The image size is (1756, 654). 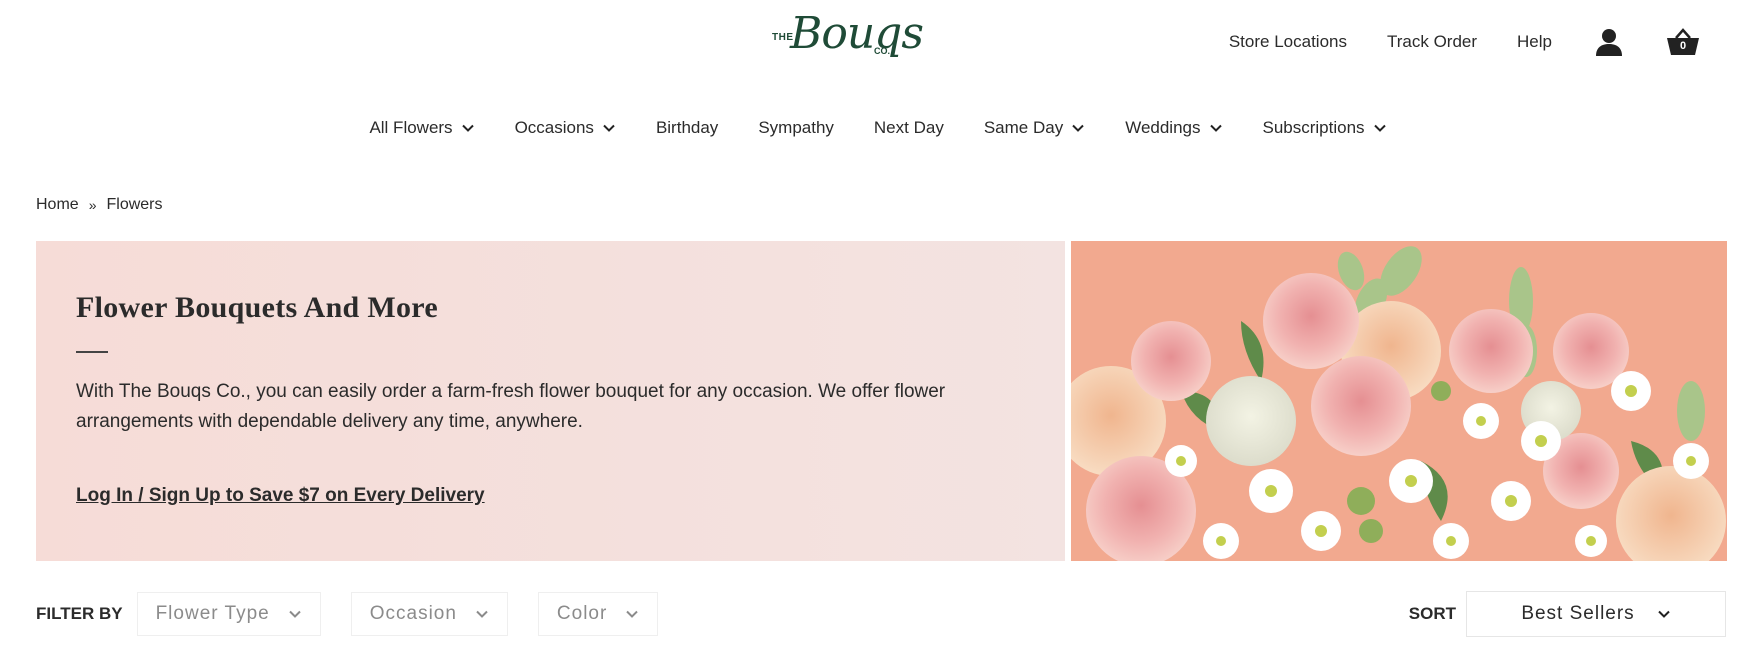 What do you see at coordinates (257, 307) in the screenshot?
I see `page-title: Flower Bouquets And More` at bounding box center [257, 307].